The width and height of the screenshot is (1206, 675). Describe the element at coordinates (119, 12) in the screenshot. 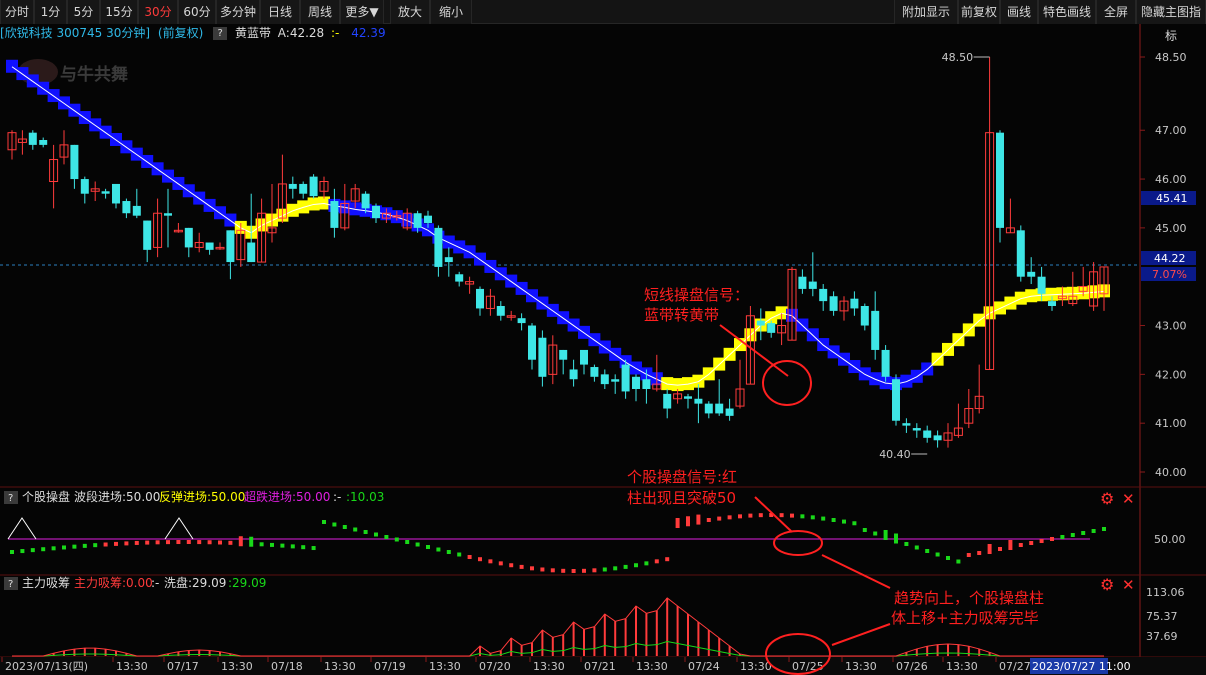

I see `toolbar-btn-3: 15分` at that location.